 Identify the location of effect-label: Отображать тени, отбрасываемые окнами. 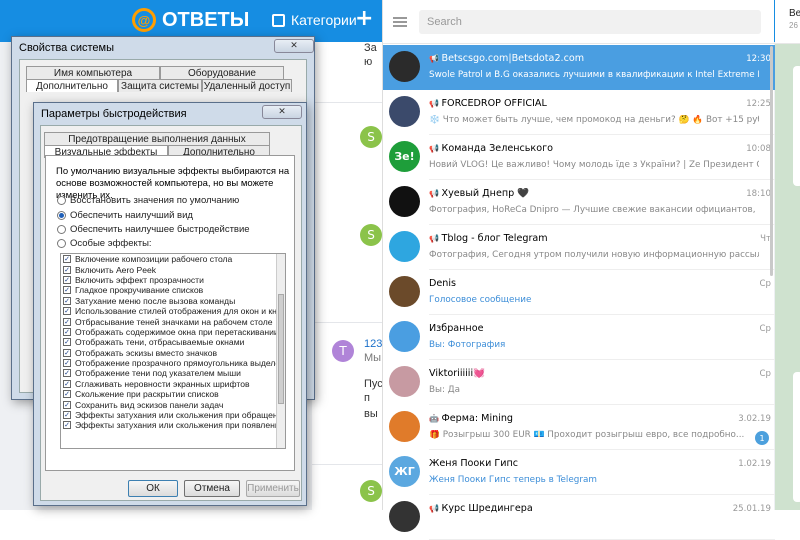
(160, 342).